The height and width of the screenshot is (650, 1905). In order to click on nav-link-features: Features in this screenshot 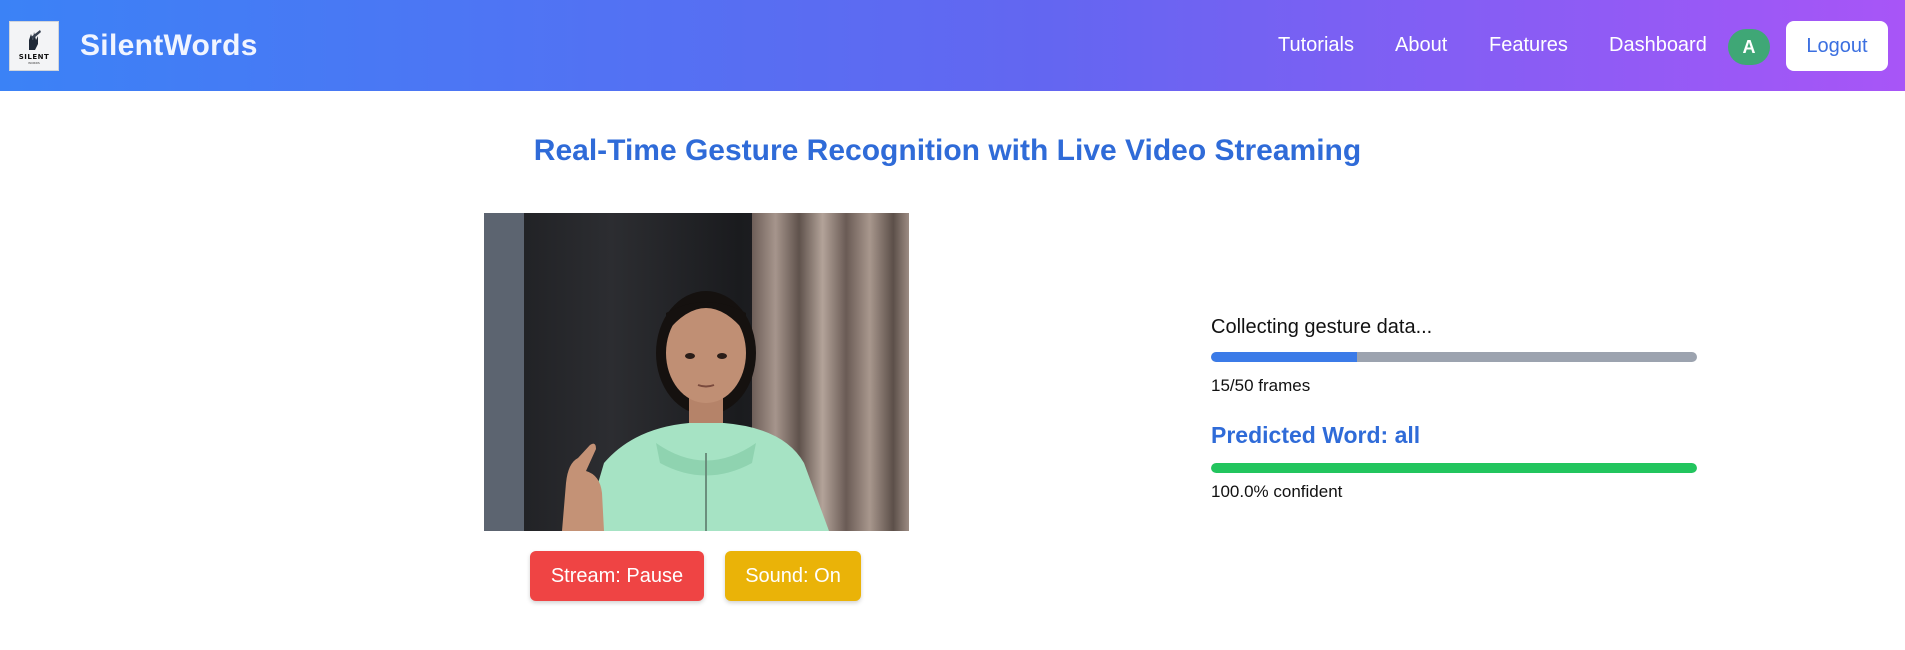, I will do `click(1528, 45)`.